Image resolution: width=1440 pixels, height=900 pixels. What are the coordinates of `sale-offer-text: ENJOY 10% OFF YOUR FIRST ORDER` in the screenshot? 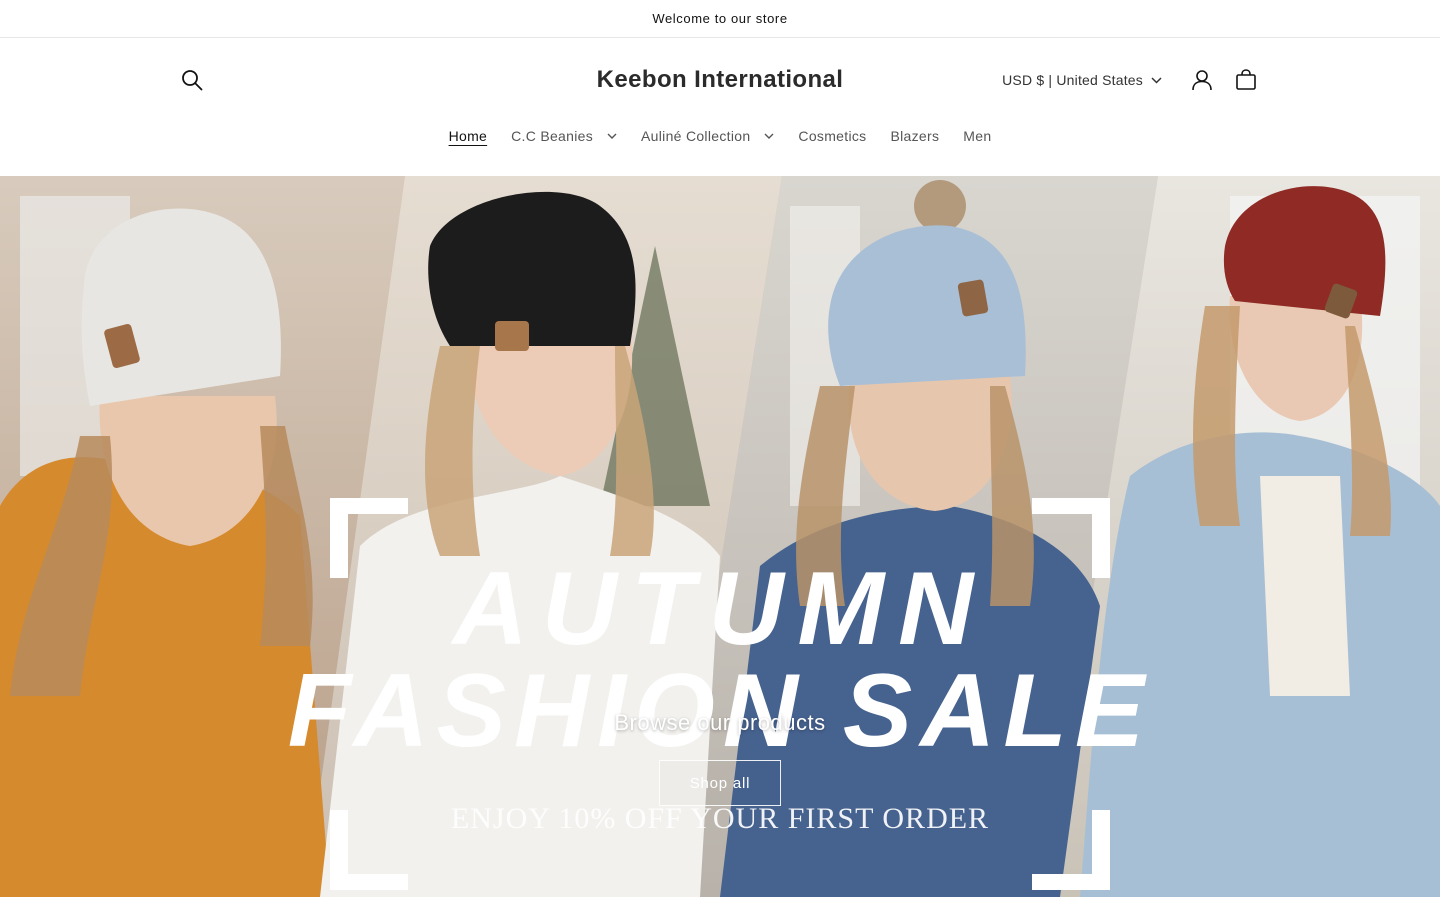 It's located at (720, 818).